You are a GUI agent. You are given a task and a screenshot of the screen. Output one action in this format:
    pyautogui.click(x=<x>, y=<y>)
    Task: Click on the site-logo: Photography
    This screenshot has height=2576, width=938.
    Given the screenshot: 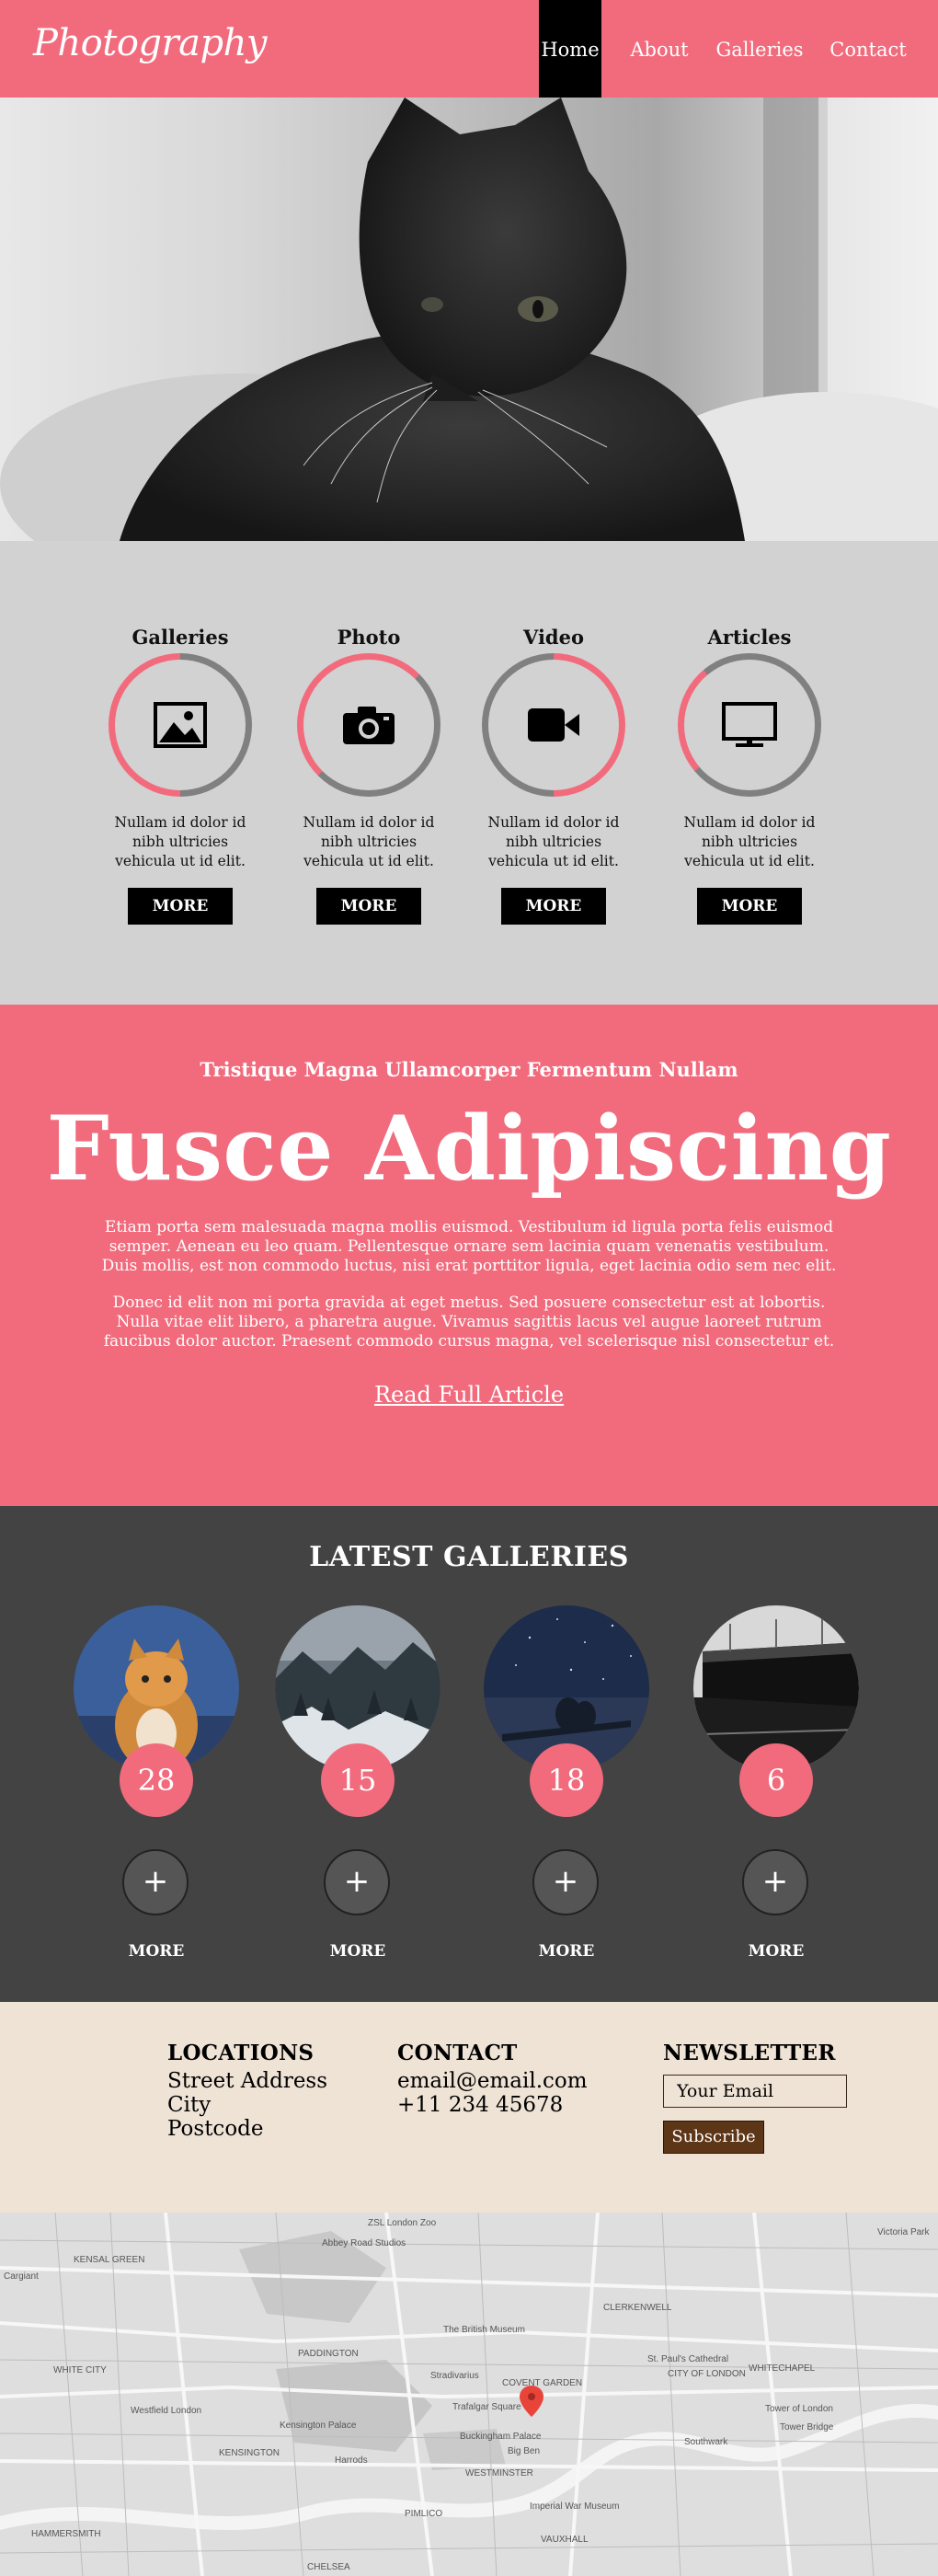 What is the action you would take?
    pyautogui.click(x=150, y=43)
    